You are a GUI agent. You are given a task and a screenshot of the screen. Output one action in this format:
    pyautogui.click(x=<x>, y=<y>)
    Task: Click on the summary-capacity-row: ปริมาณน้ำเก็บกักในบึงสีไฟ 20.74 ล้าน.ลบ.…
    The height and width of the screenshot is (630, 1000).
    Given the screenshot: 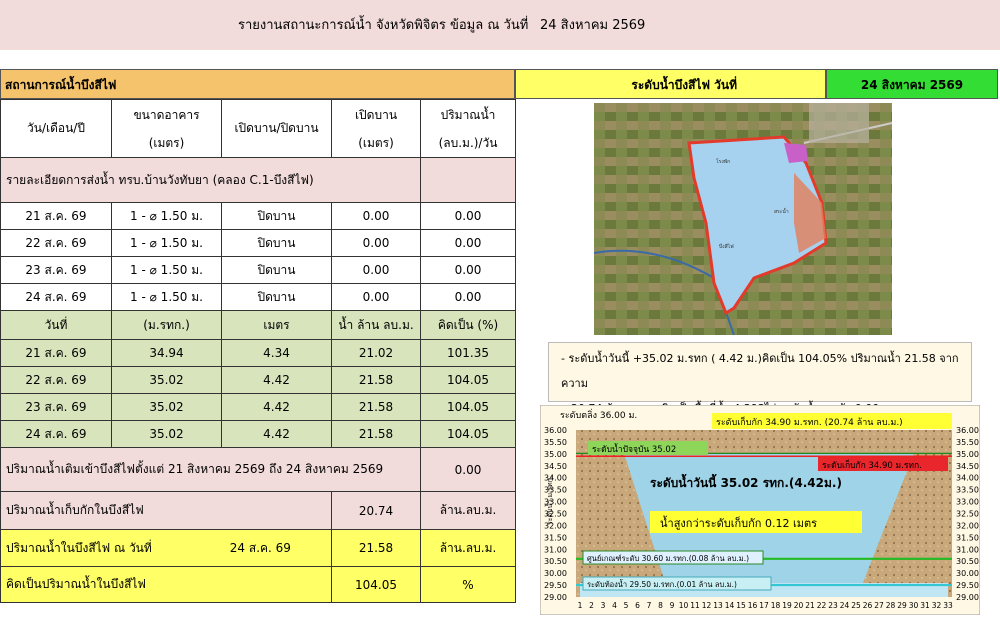 What is the action you would take?
    pyautogui.click(x=258, y=510)
    